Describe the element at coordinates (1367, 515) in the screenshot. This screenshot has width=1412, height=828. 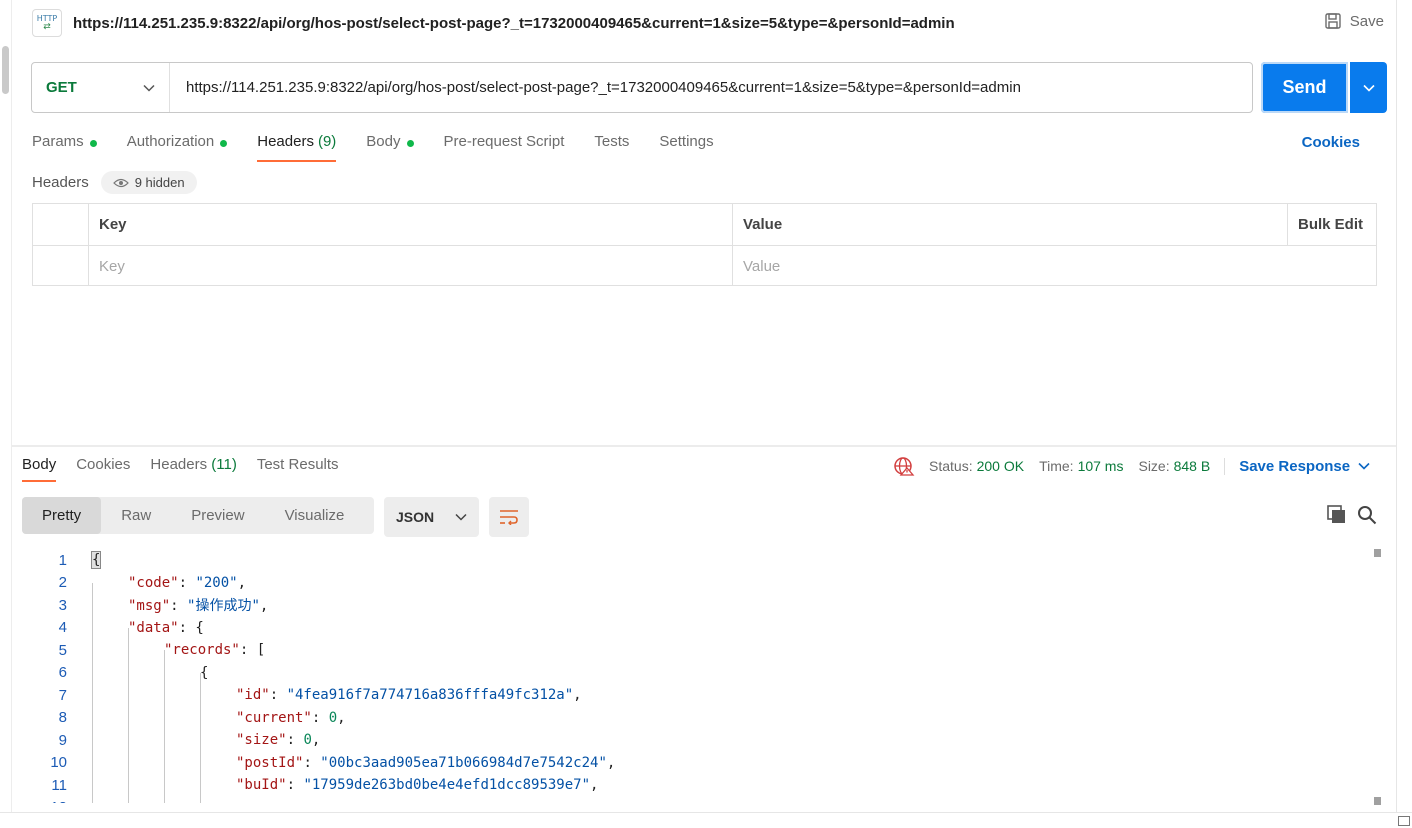
I see `search-icon` at that location.